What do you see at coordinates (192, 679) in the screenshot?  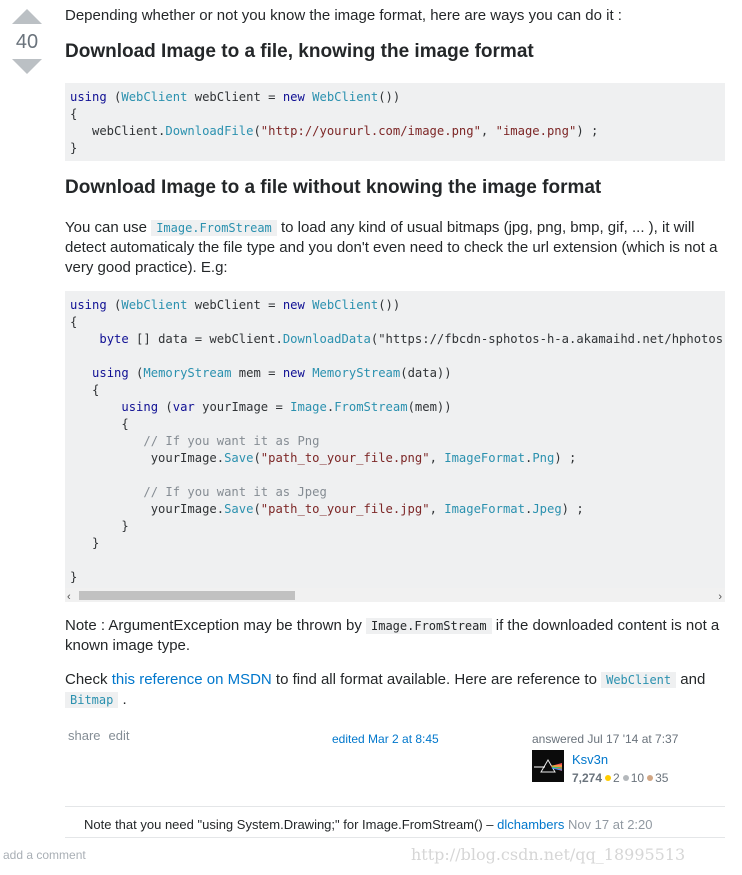 I see `msdn-reference-link: this reference on MSDN` at bounding box center [192, 679].